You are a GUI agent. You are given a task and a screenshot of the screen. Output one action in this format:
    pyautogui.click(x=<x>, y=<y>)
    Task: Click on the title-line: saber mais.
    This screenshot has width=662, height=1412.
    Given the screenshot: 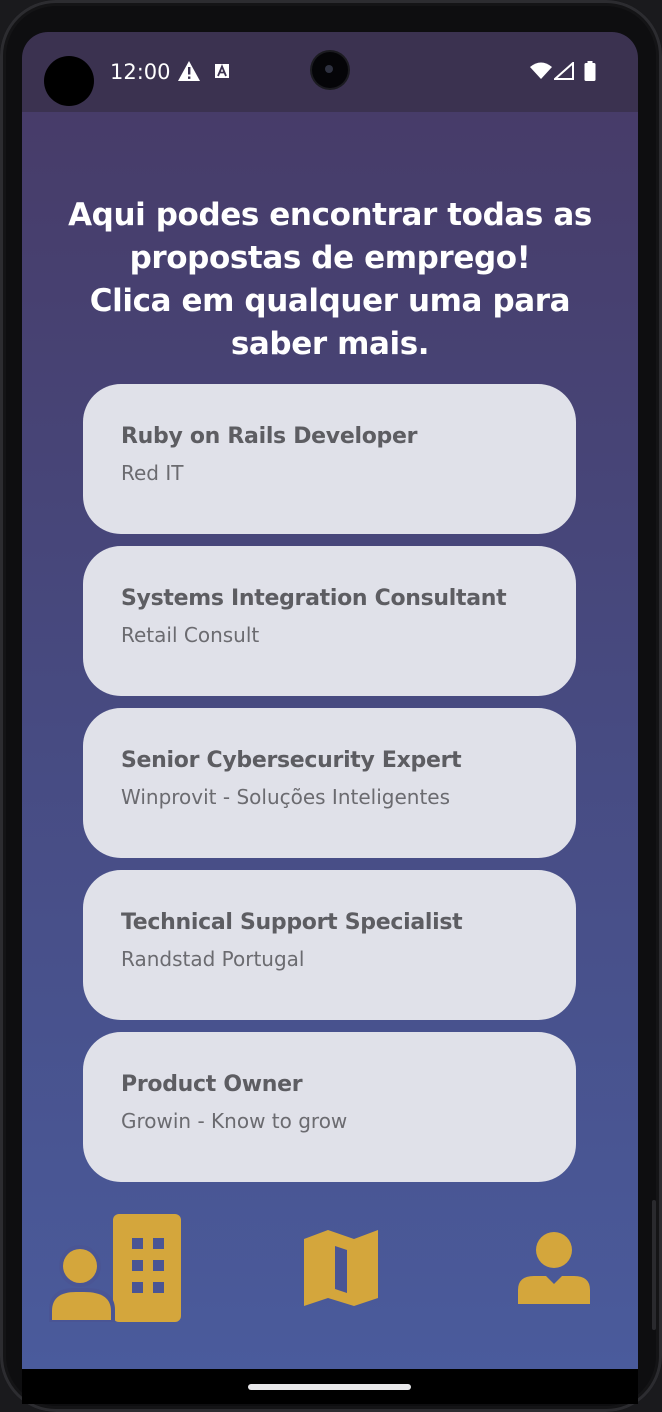 What is the action you would take?
    pyautogui.click(x=330, y=344)
    